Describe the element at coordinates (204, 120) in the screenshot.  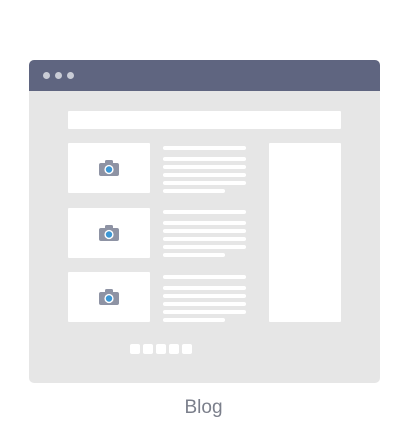
I see `blog-header-placeholder` at that location.